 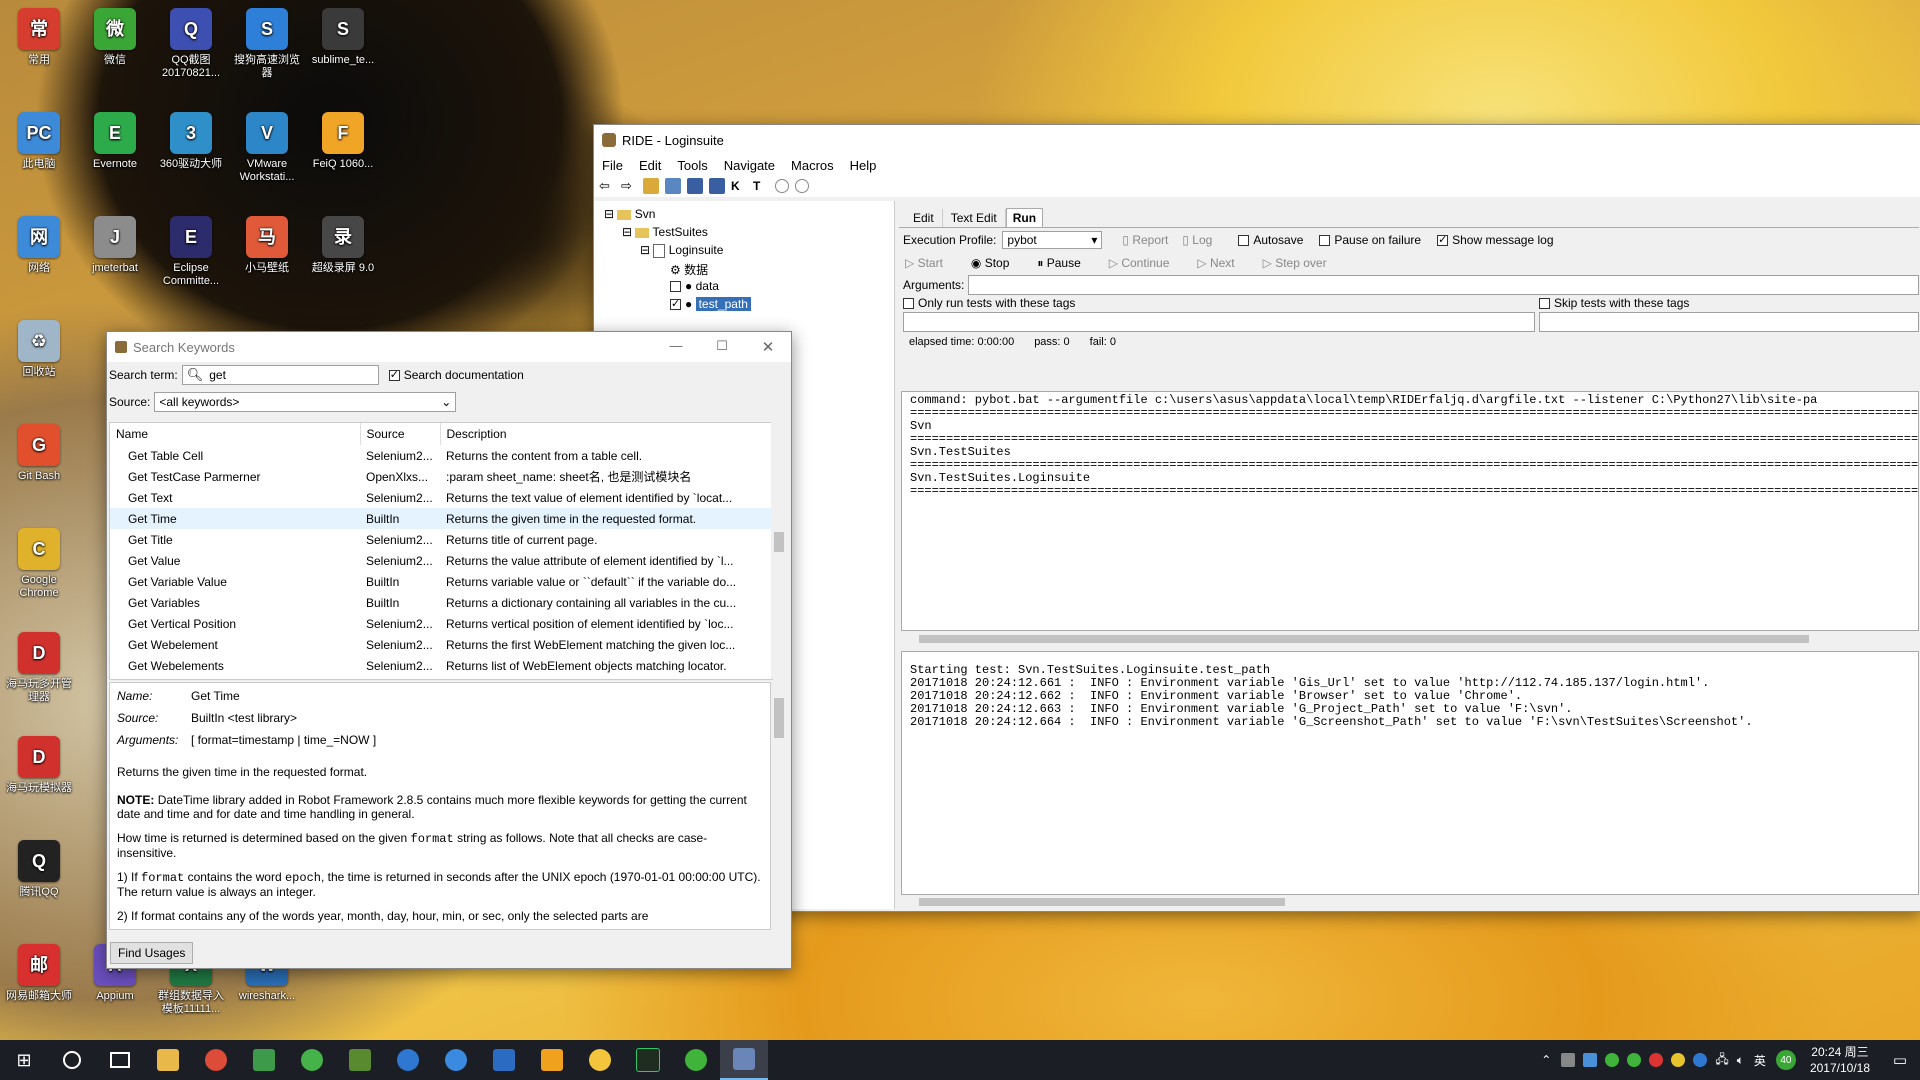 I want to click on tree-node-child3: ● test_path, so click(x=710, y=304).